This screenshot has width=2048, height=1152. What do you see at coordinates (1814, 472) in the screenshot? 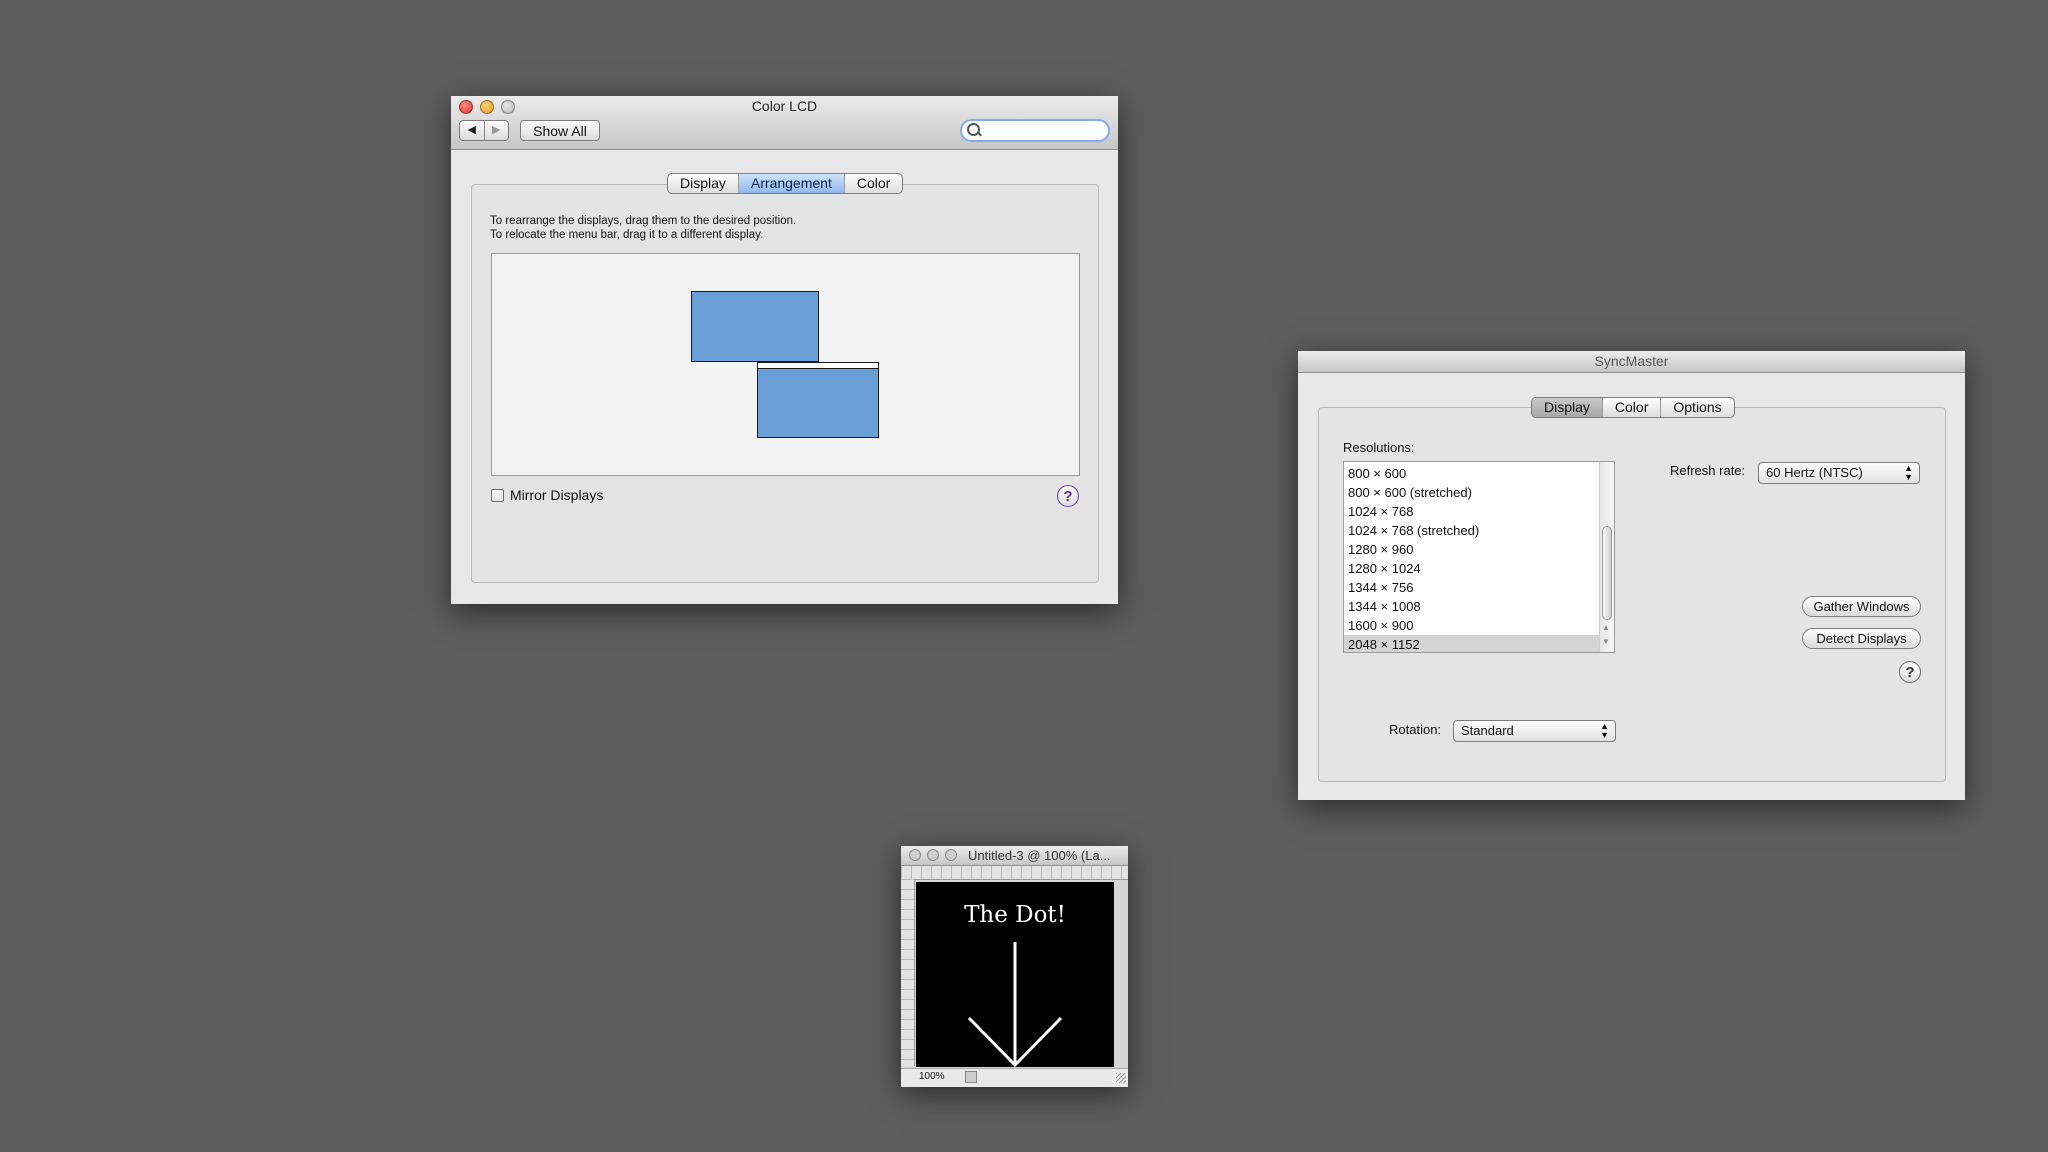
I see `refresh-rate-value: 60 Hertz (NTSC)` at bounding box center [1814, 472].